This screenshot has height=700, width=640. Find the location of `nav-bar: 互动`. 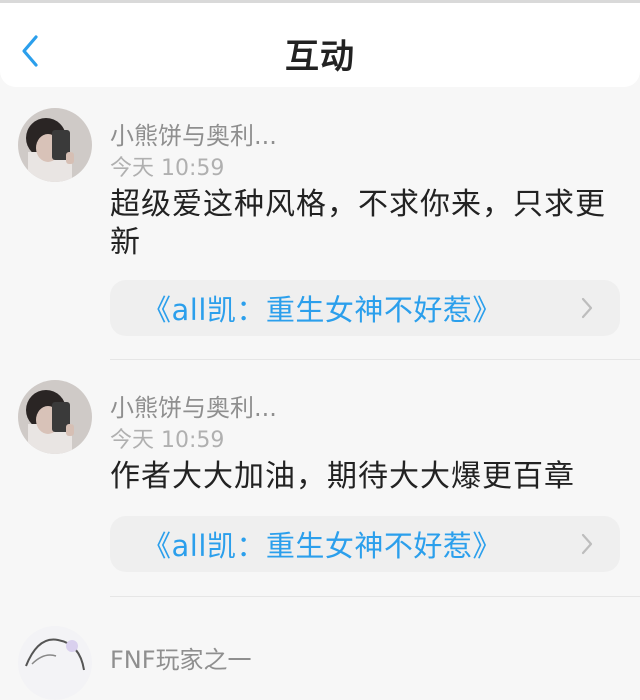

nav-bar: 互动 is located at coordinates (320, 45).